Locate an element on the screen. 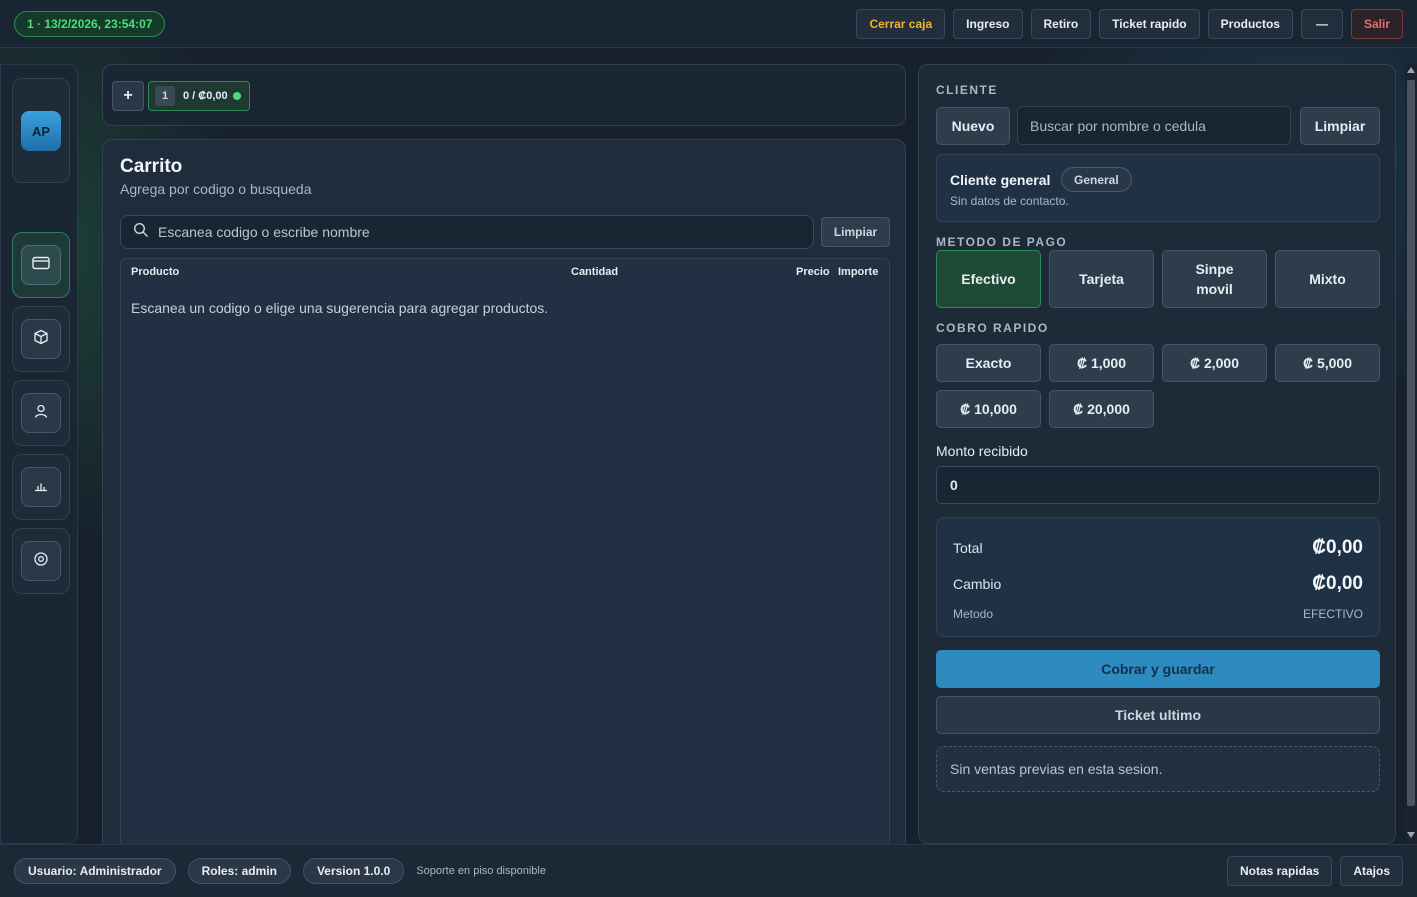 The image size is (1417, 897). sidebar-item-products is located at coordinates (41, 339).